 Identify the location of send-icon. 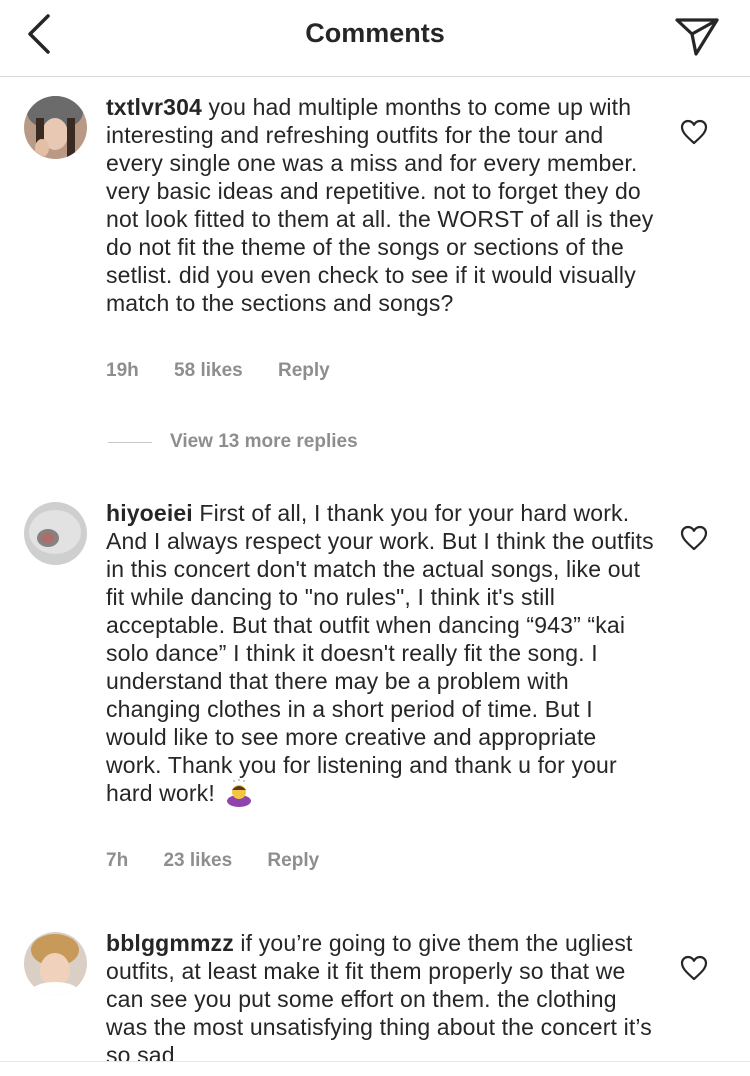
(697, 37).